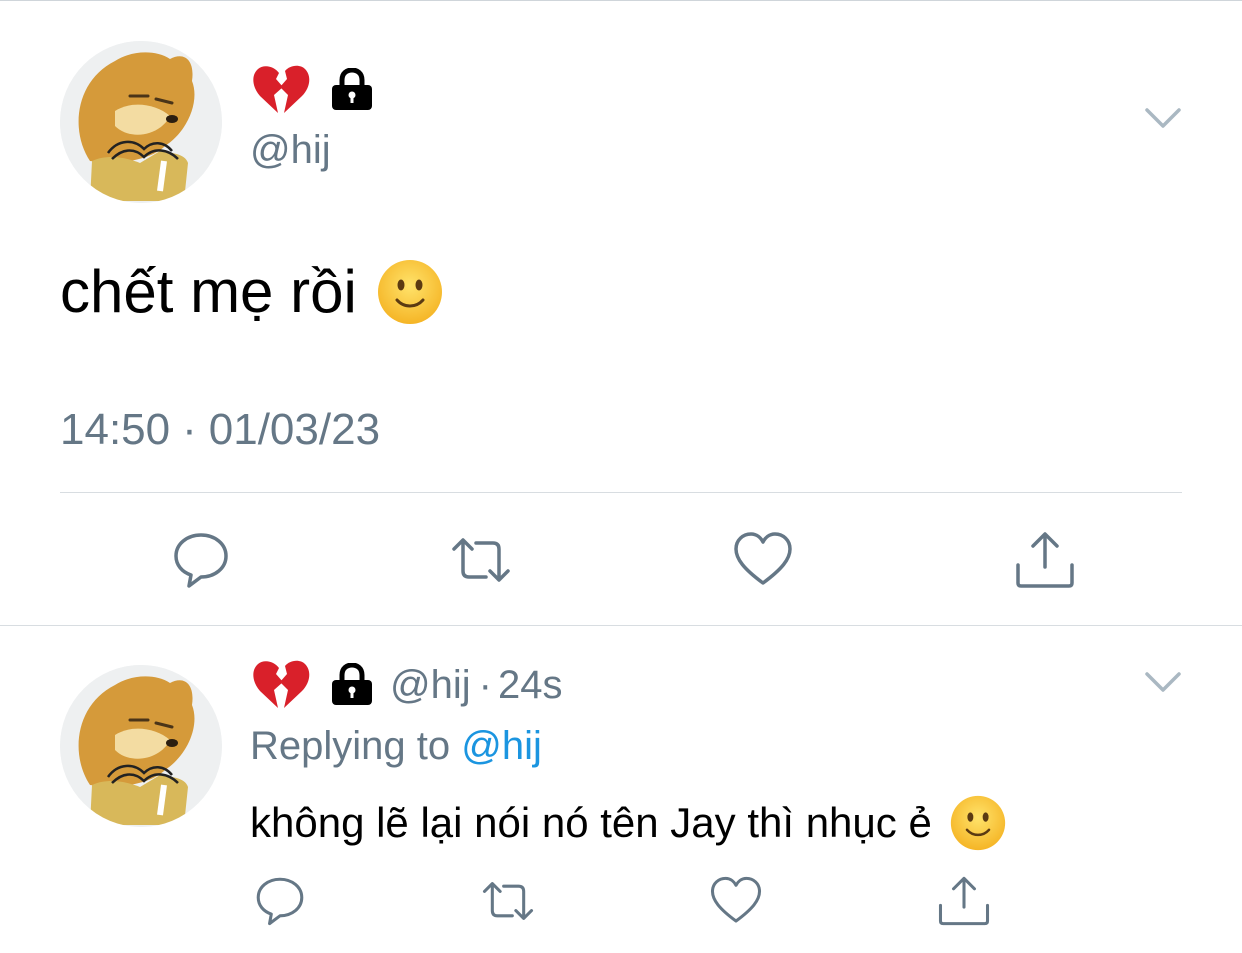 Image resolution: width=1242 pixels, height=953 pixels. What do you see at coordinates (621, 492) in the screenshot?
I see `divider` at bounding box center [621, 492].